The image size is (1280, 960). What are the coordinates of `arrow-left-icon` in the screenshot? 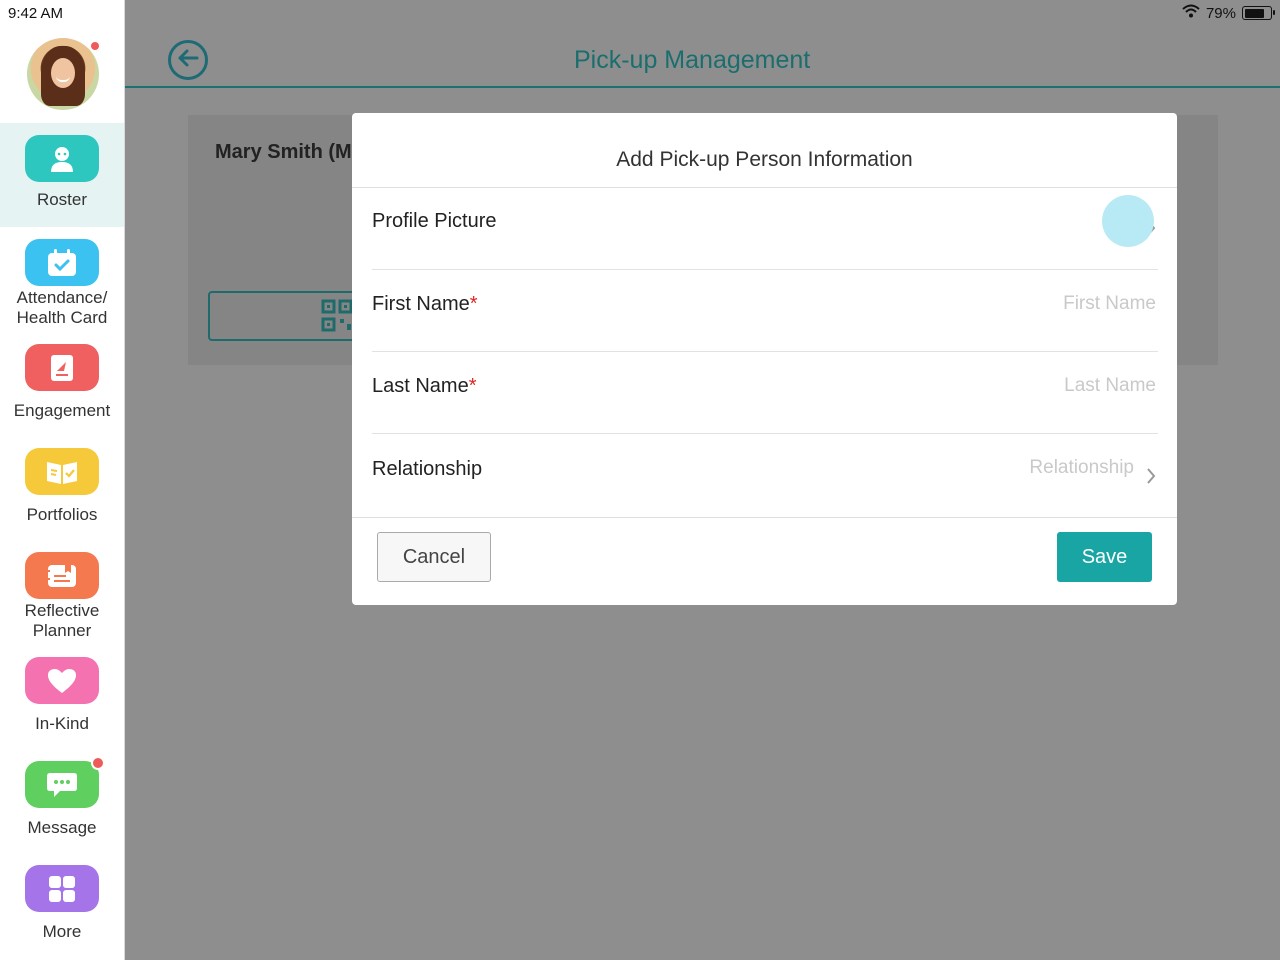 It's located at (188, 60).